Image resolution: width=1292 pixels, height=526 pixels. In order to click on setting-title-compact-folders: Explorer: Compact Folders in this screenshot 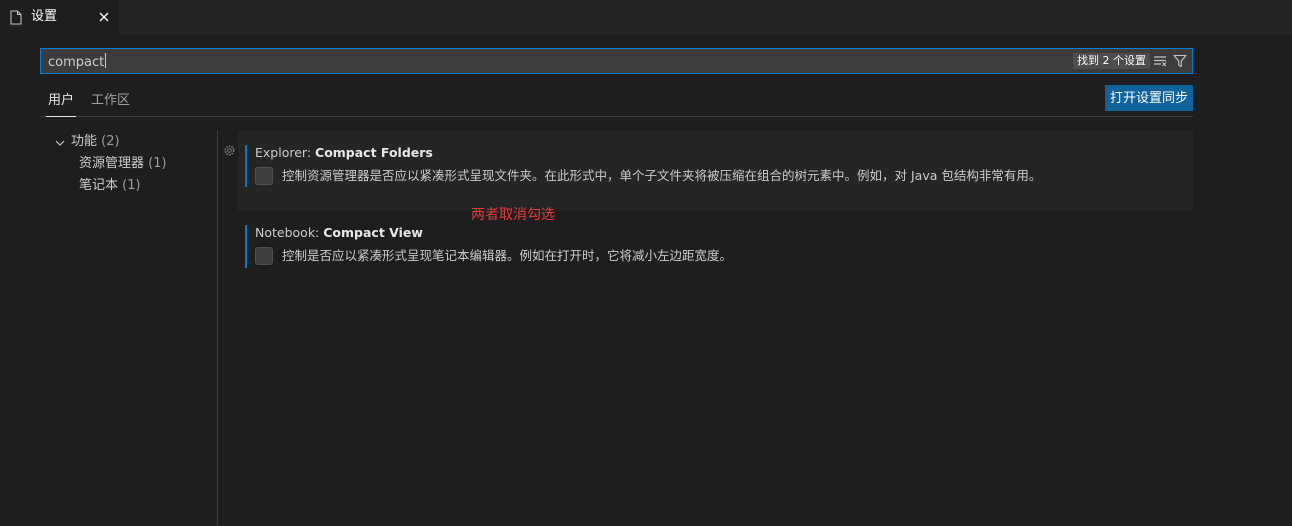, I will do `click(344, 153)`.